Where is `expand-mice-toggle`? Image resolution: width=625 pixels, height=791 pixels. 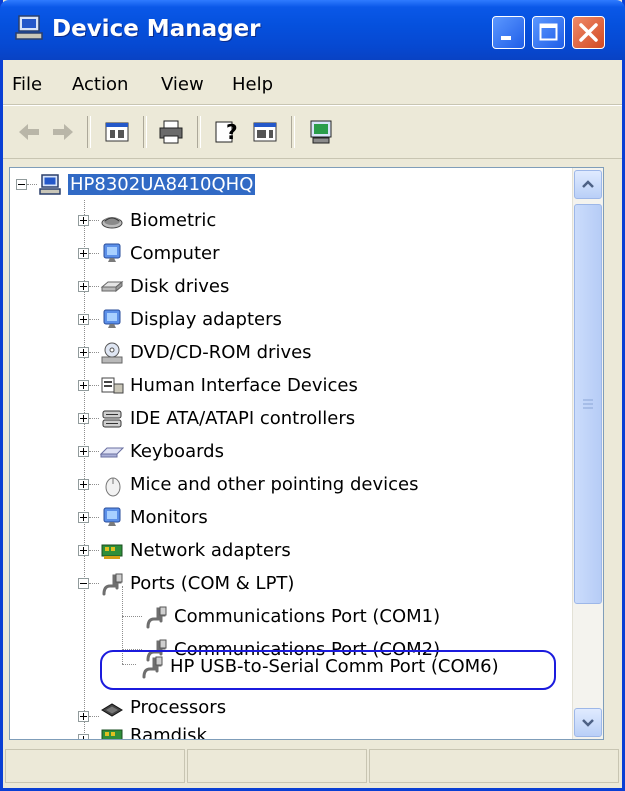 expand-mice-toggle is located at coordinates (83, 484).